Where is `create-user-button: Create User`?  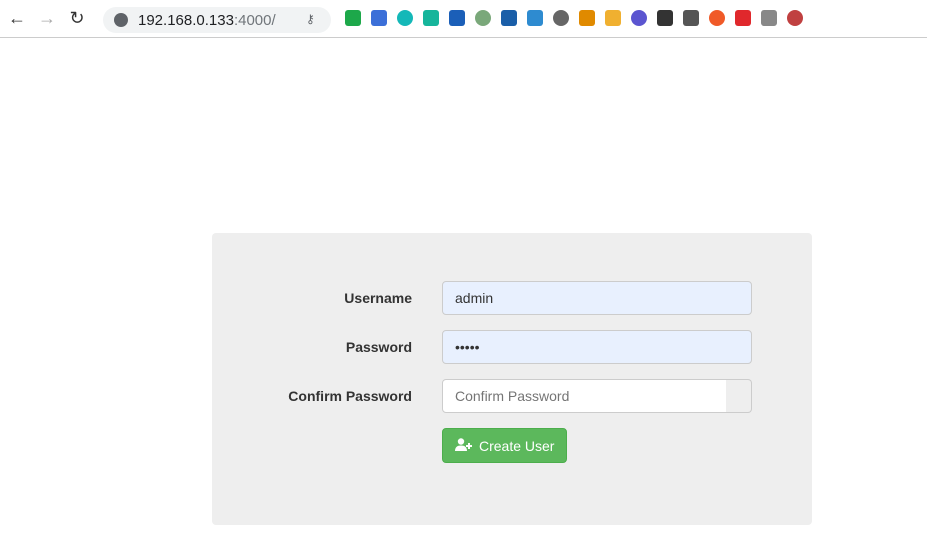 create-user-button: Create User is located at coordinates (504, 445).